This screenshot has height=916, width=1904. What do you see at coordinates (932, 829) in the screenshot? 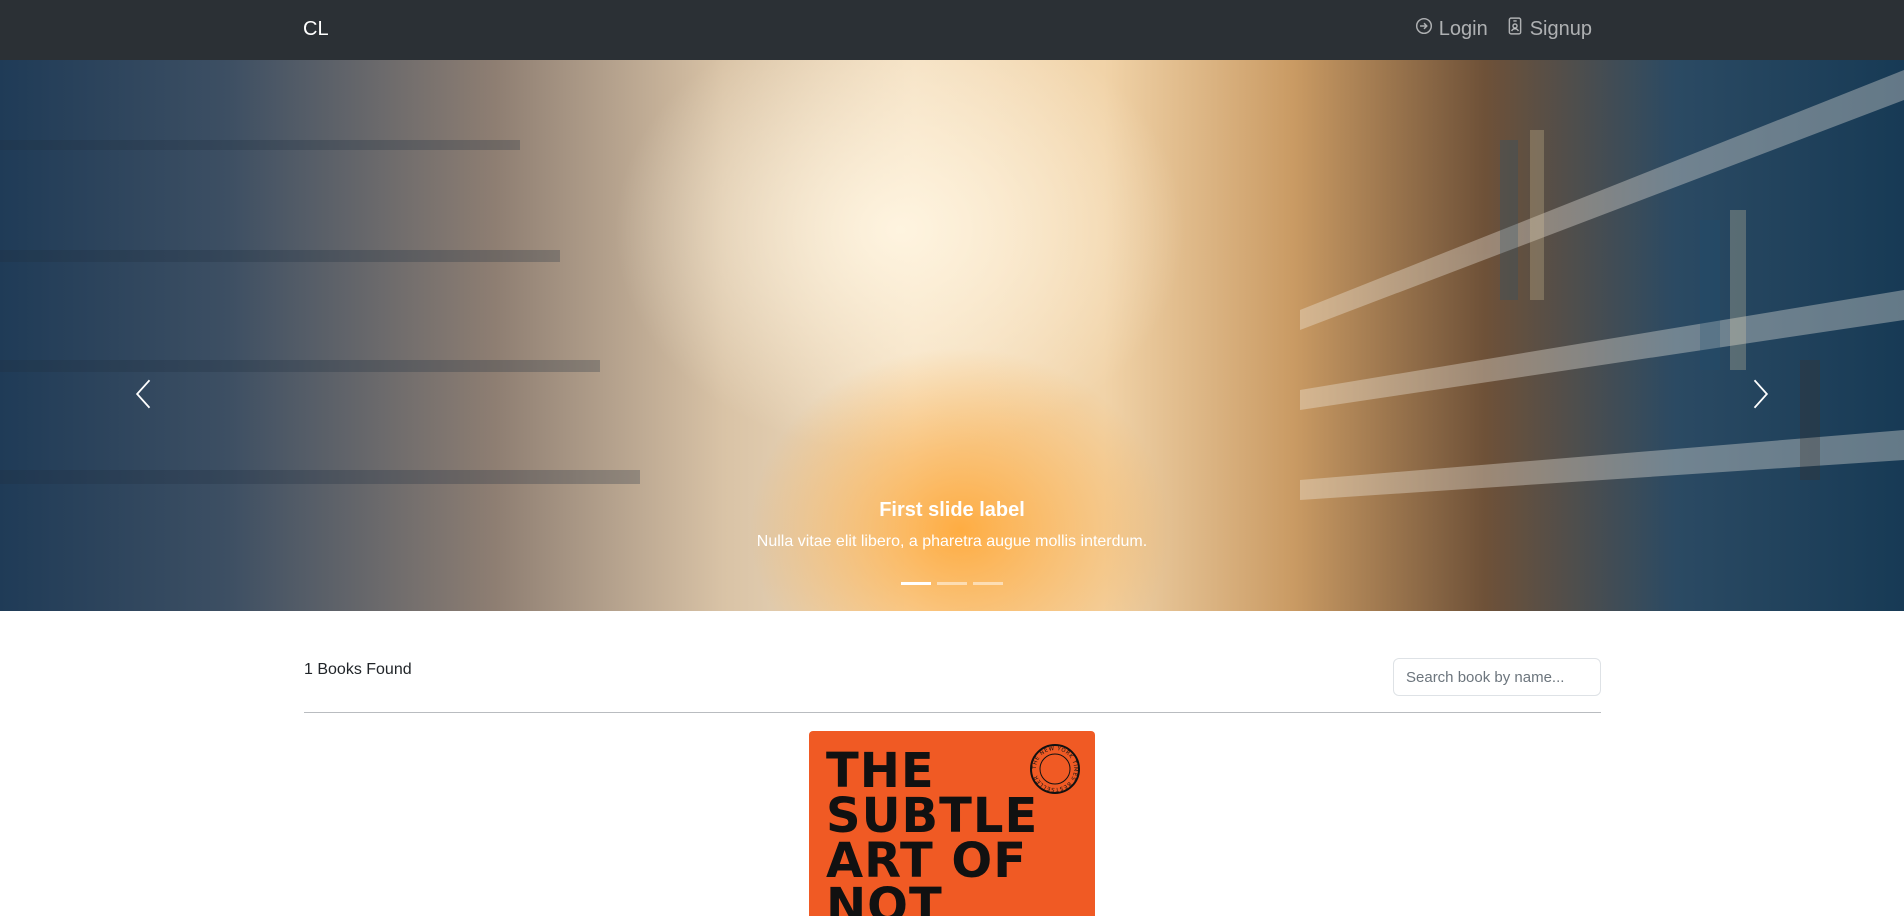
I see `book-cover-title: THE SUBTLE ART OF NOT` at bounding box center [932, 829].